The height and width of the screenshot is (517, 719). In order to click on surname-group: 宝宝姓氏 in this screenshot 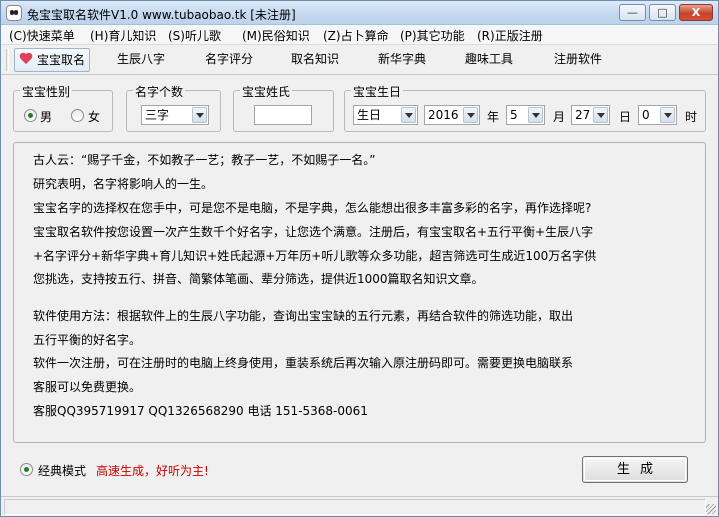, I will do `click(283, 107)`.